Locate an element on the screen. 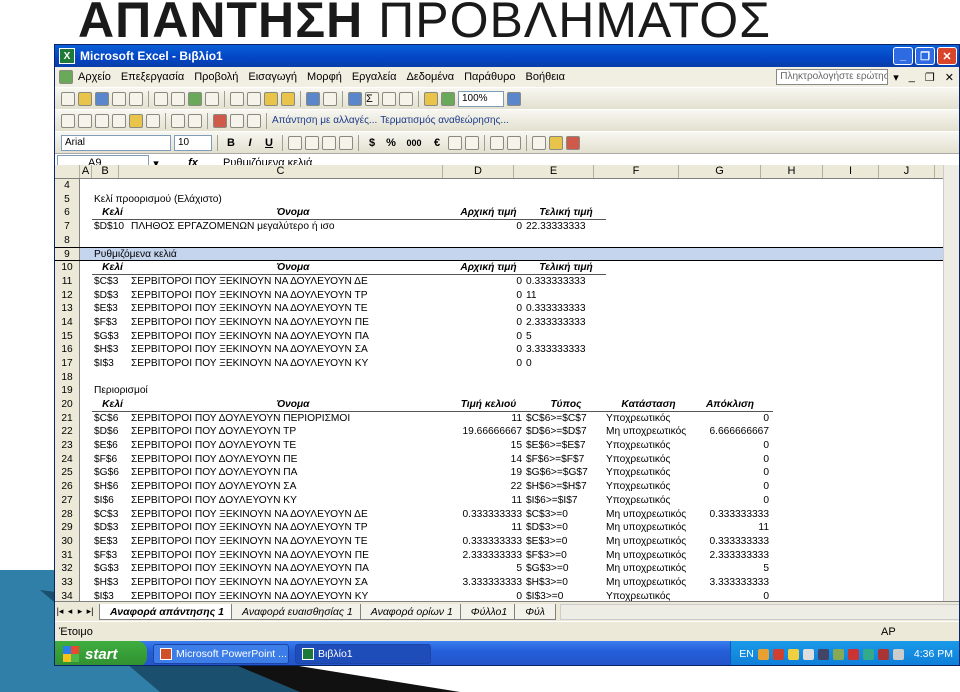  permission-icon is located at coordinates (119, 98).